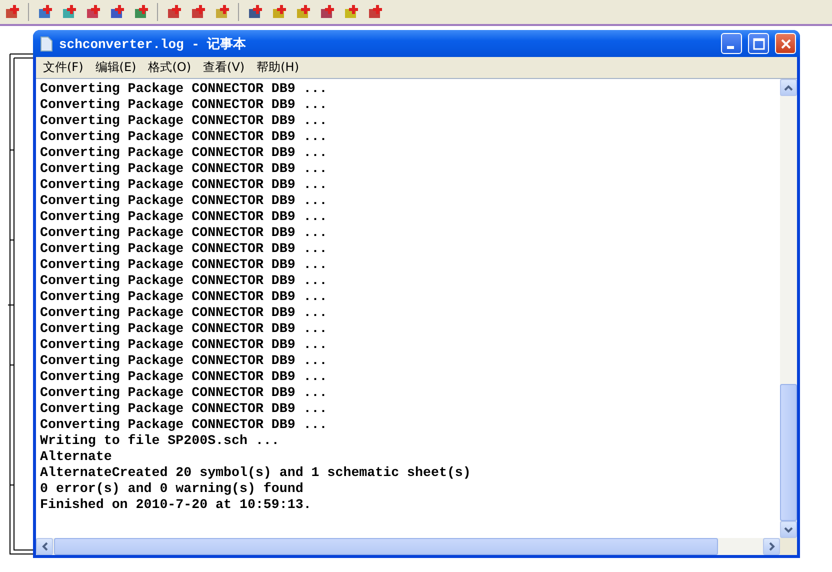 The height and width of the screenshot is (572, 832). Describe the element at coordinates (176, 505) in the screenshot. I see `log-line: Finished on 2010-7-20 at 10:59:13.` at that location.